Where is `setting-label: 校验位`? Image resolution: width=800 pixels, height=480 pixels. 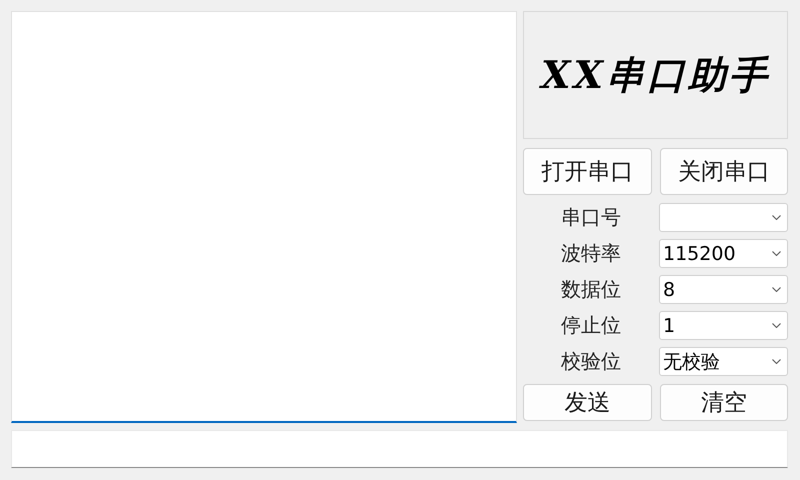 setting-label: 校验位 is located at coordinates (591, 361).